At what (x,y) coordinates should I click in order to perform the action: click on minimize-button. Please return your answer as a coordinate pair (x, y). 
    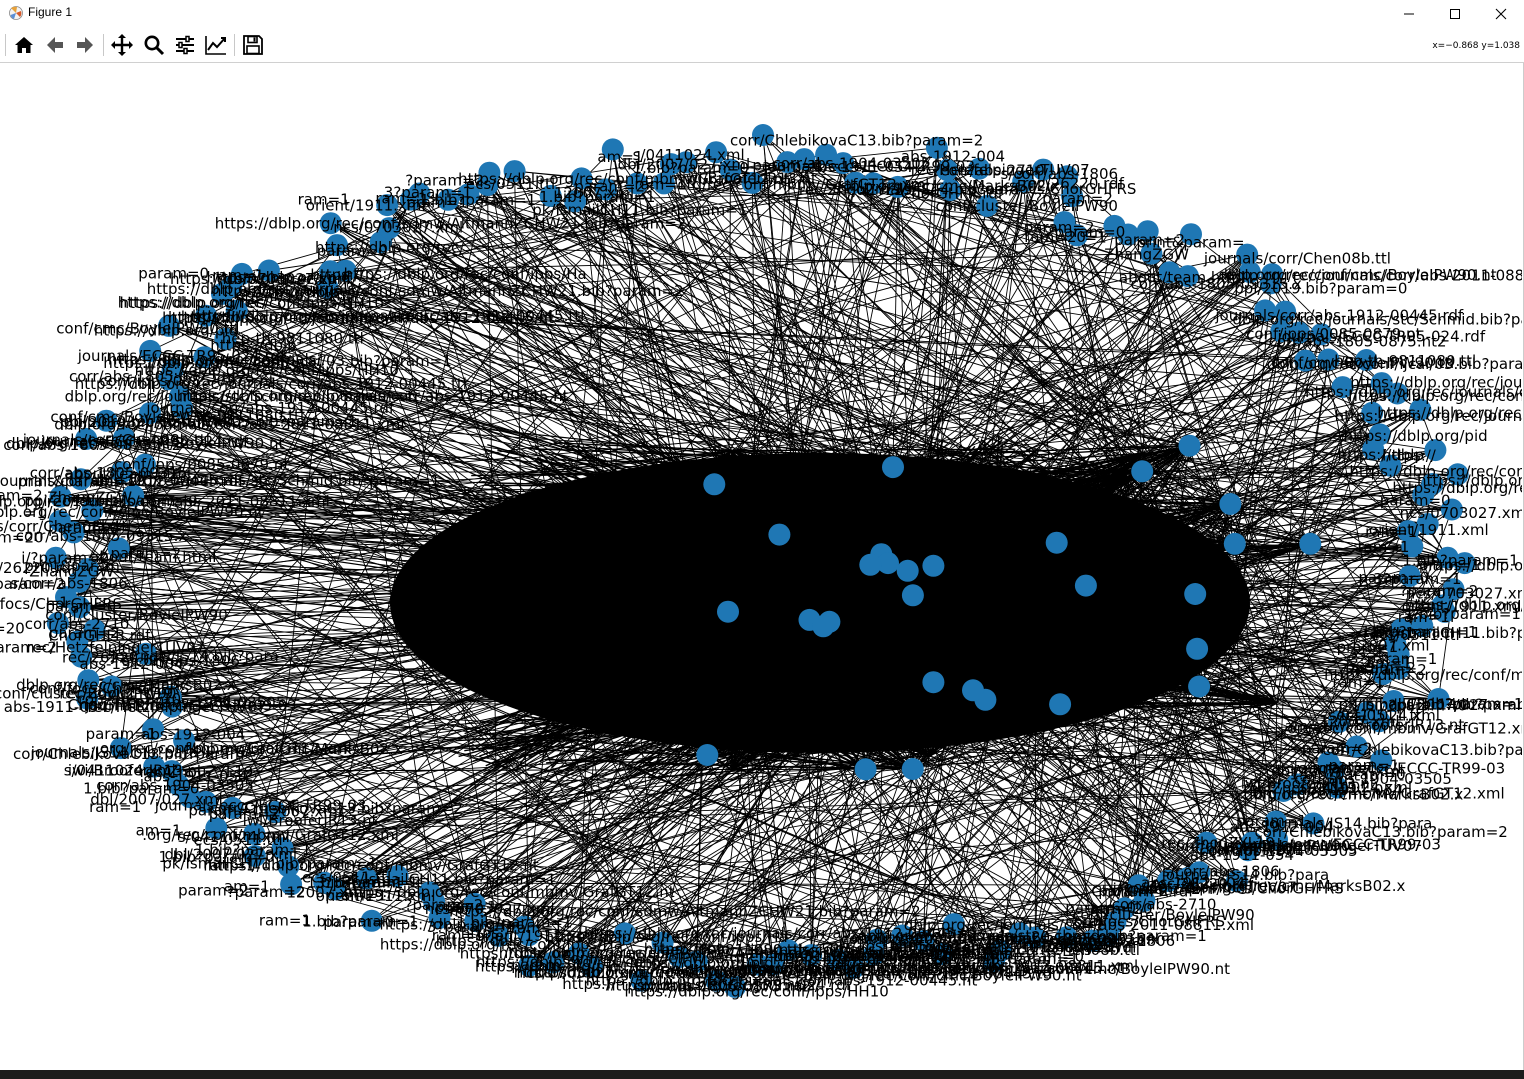
    Looking at the image, I should click on (1409, 14).